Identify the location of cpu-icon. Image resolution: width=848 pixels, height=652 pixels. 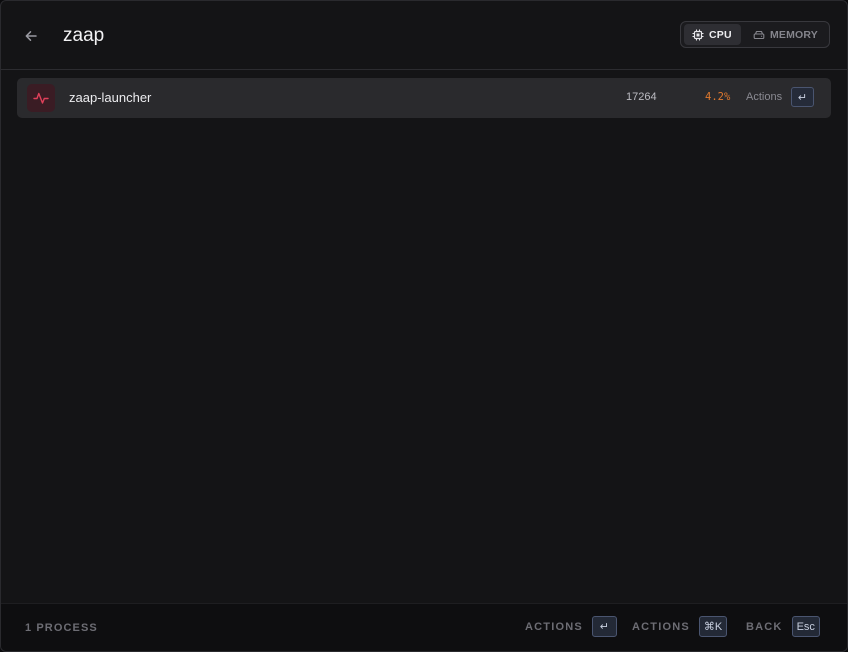
(698, 34).